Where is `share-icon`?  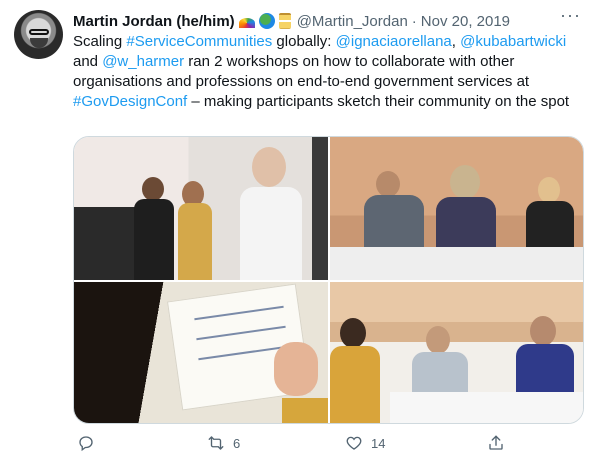
share-icon is located at coordinates (496, 442).